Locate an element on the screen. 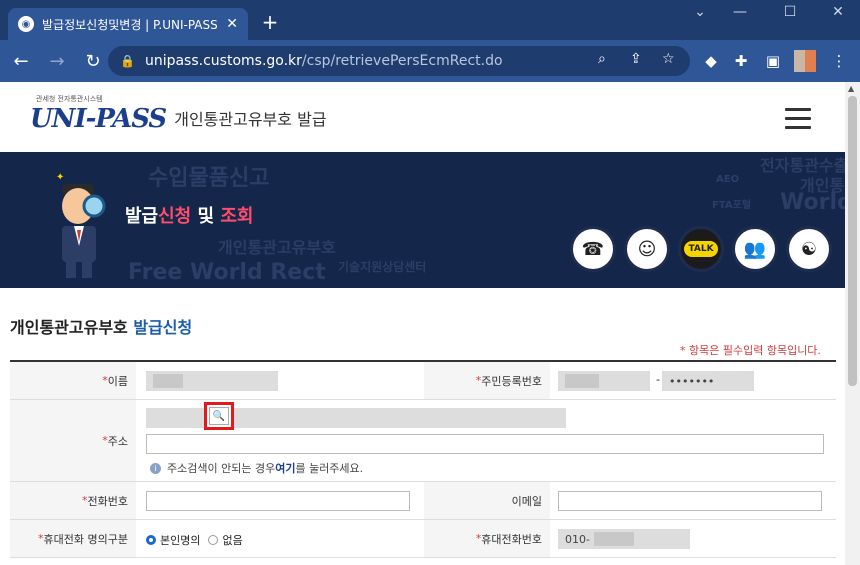  email-label: 이메일 is located at coordinates (487, 500).